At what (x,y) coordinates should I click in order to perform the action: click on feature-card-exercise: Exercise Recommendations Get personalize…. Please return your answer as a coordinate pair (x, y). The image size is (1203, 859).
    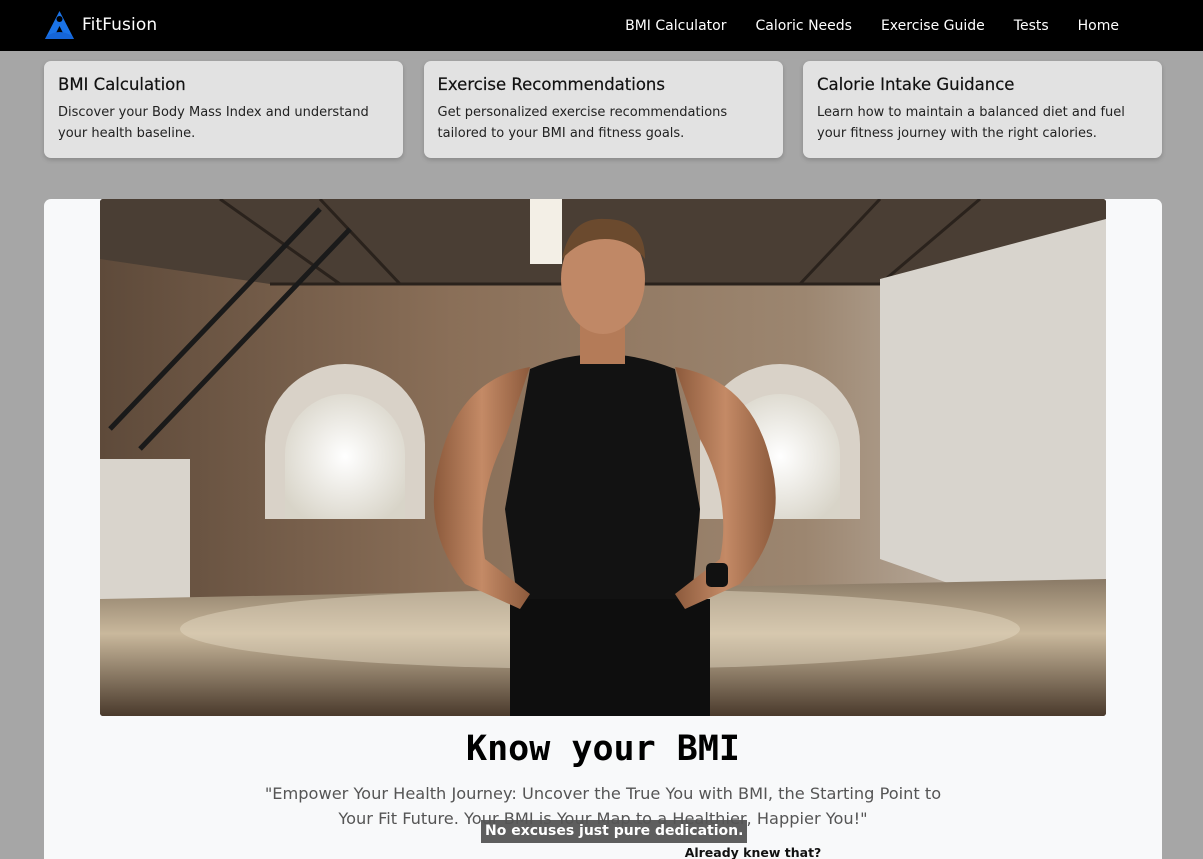
    Looking at the image, I should click on (603, 109).